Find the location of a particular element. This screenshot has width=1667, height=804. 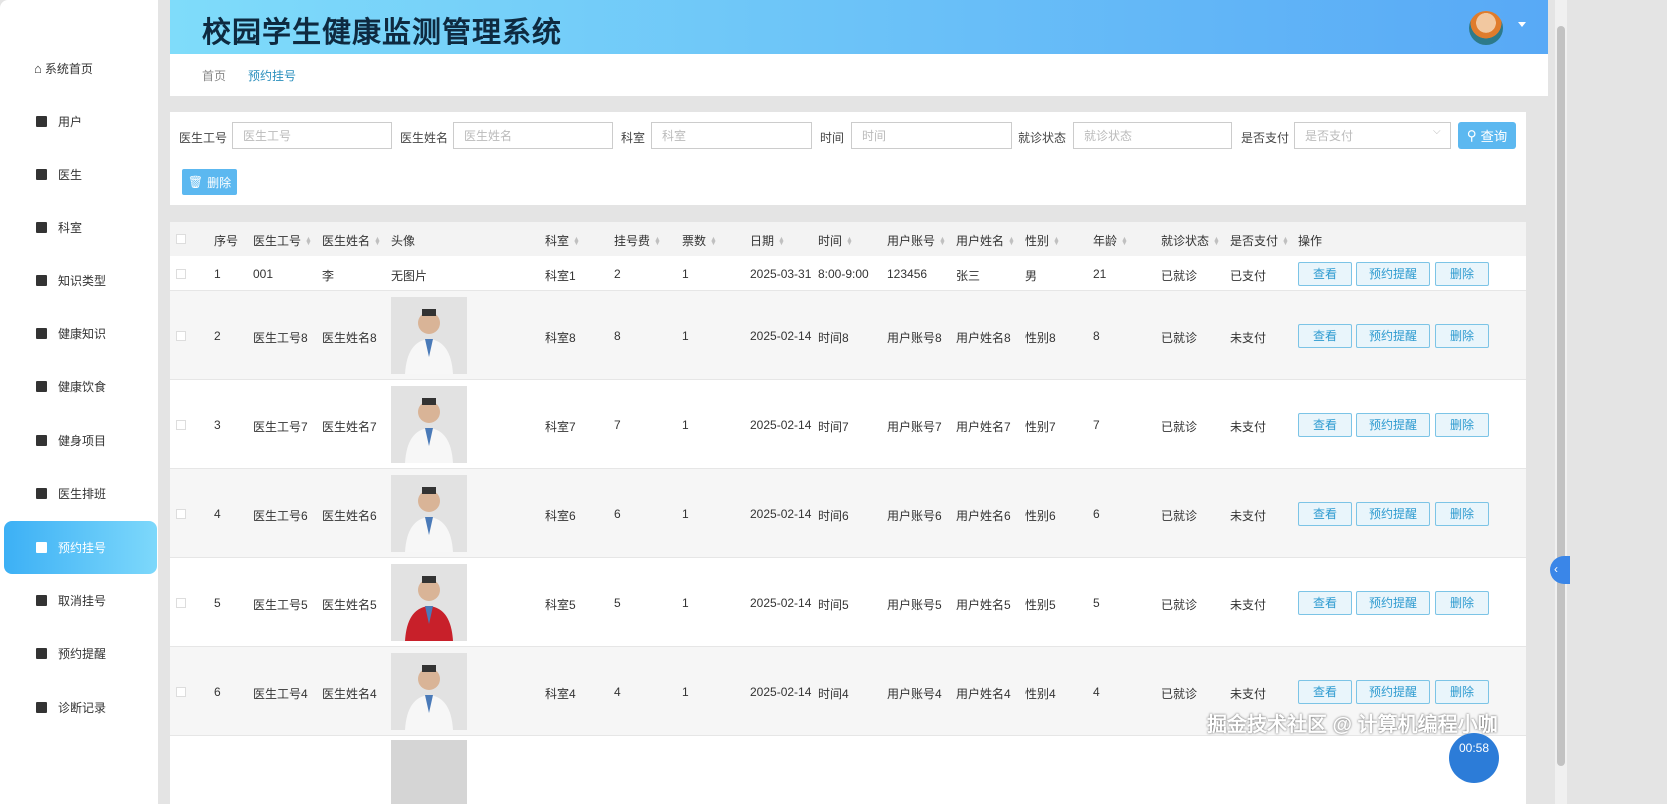

search-label: 医生姓名 is located at coordinates (424, 138).